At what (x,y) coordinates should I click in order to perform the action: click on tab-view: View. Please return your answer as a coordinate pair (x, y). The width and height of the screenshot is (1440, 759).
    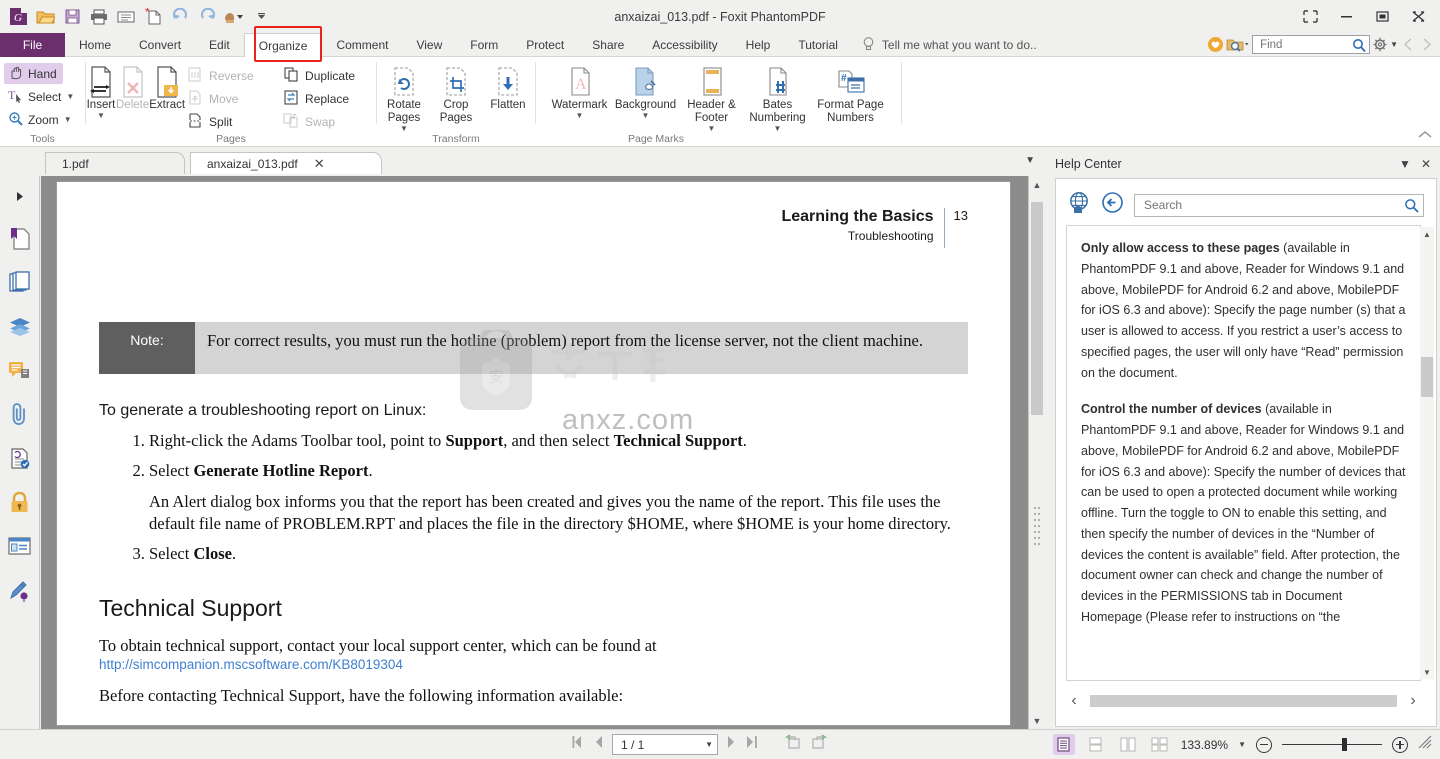
    Looking at the image, I should click on (429, 45).